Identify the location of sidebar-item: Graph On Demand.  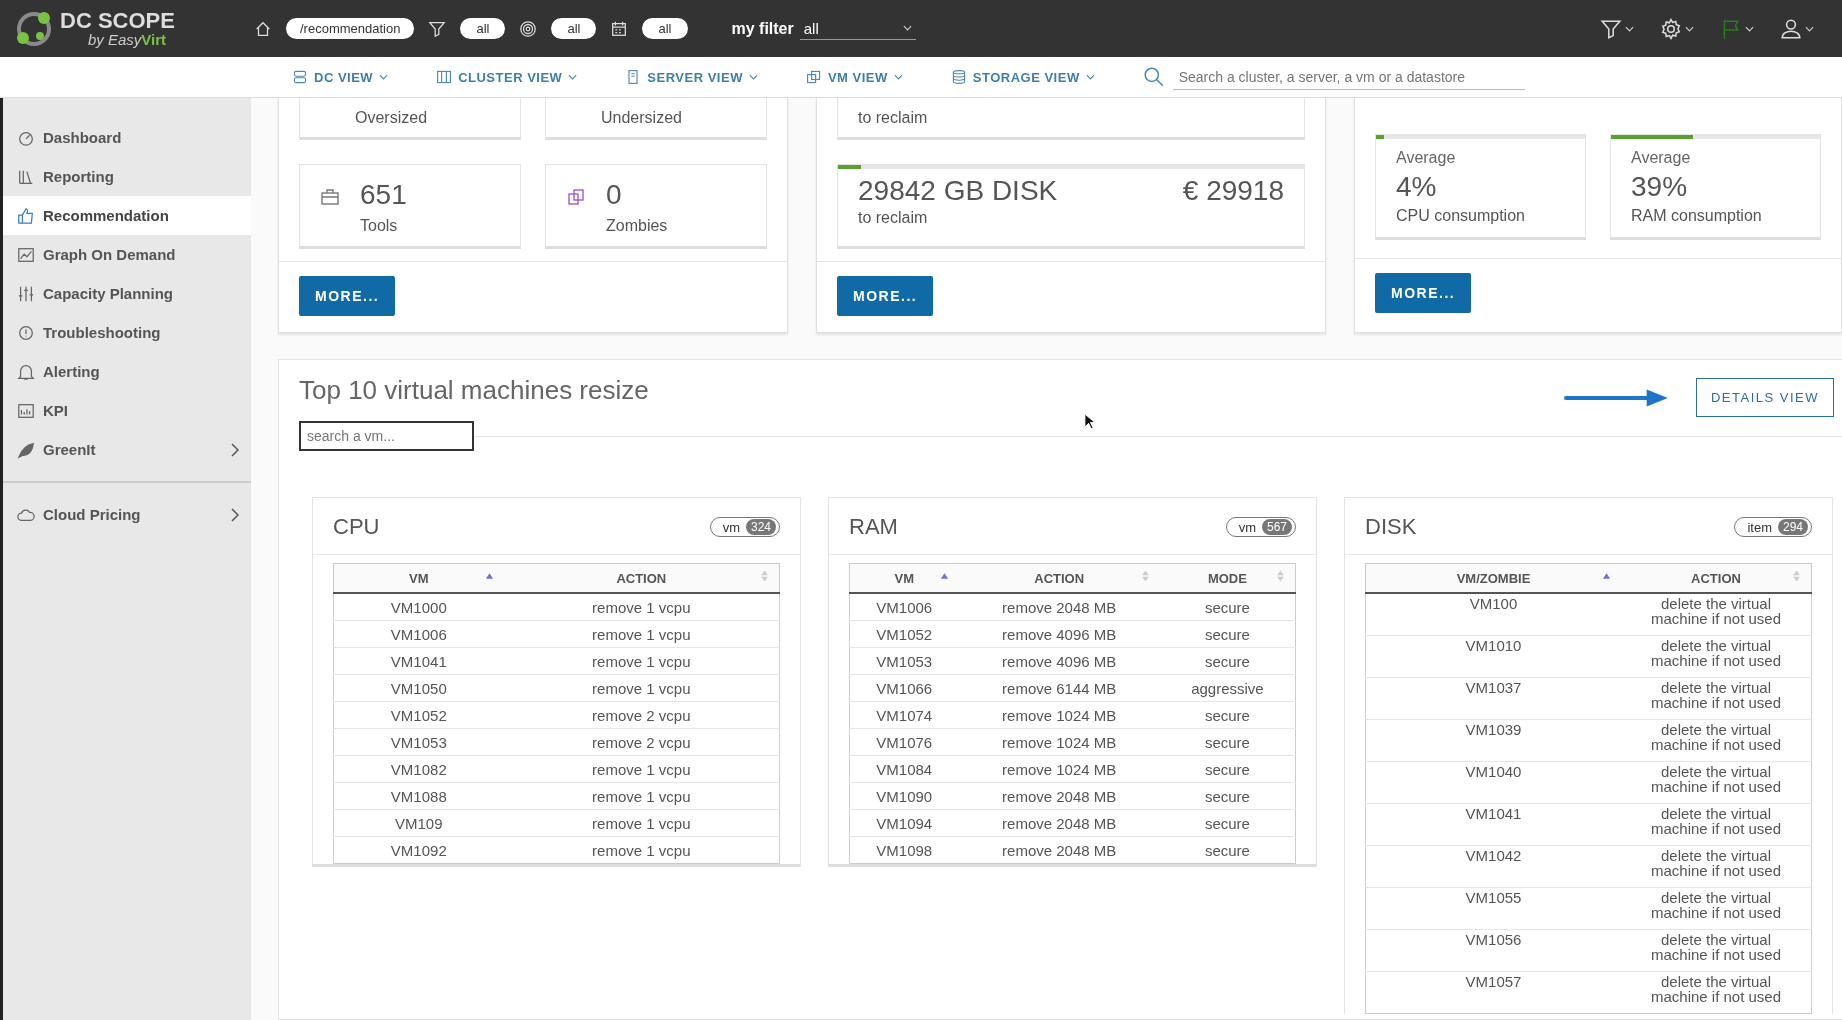
(127, 254).